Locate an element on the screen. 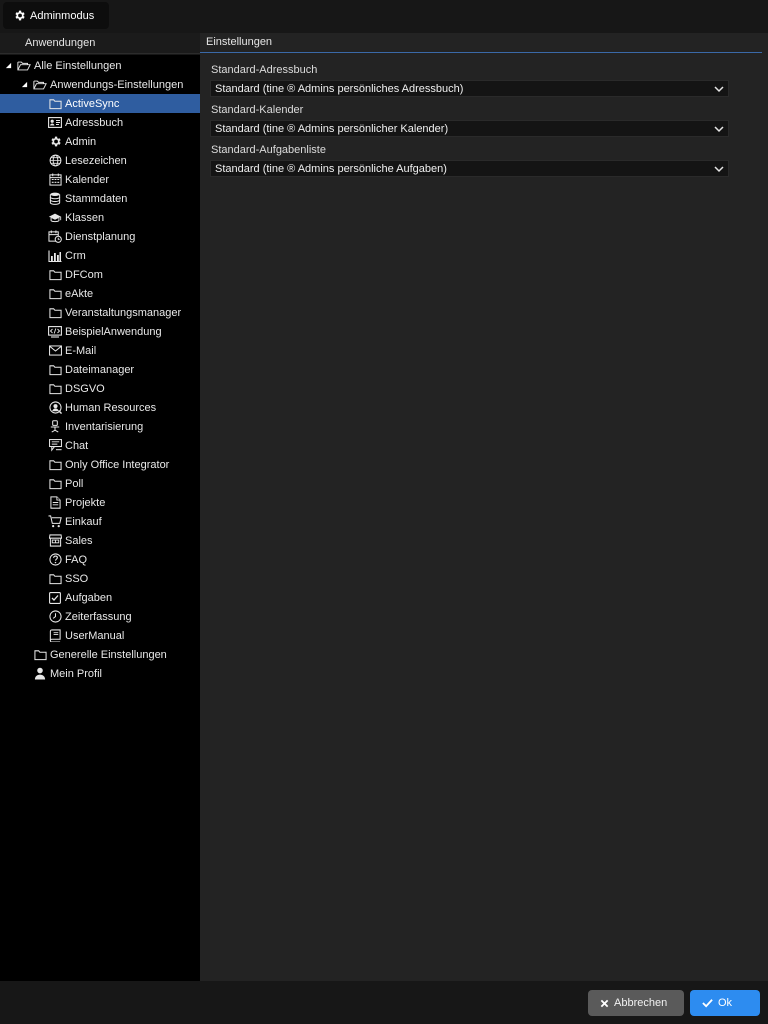 This screenshot has height=1024, width=768. tree-item-generelle-einstellungen: Generelle Einstellungen is located at coordinates (100, 654).